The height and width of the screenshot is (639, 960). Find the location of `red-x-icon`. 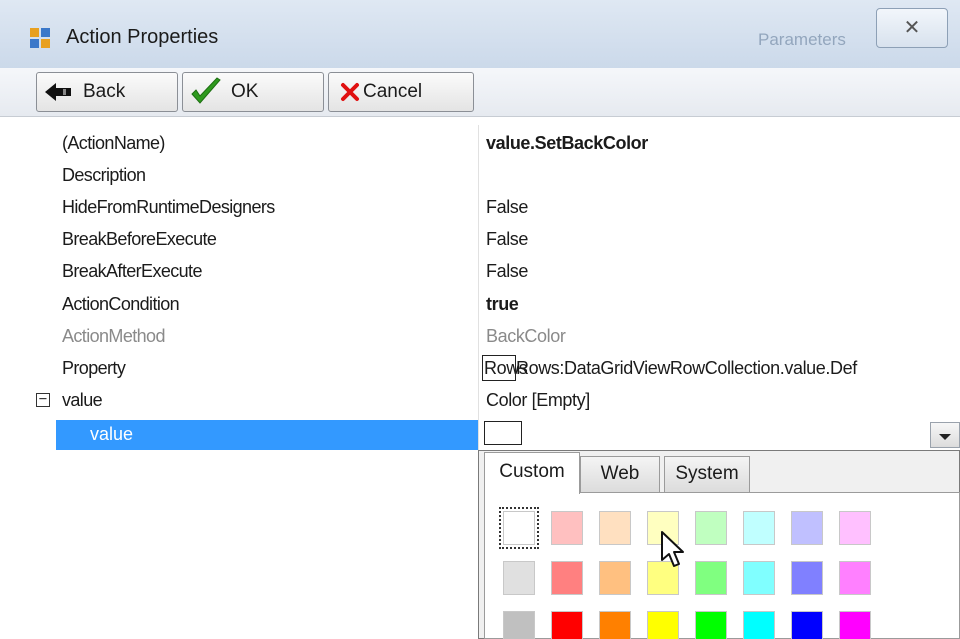

red-x-icon is located at coordinates (350, 92).